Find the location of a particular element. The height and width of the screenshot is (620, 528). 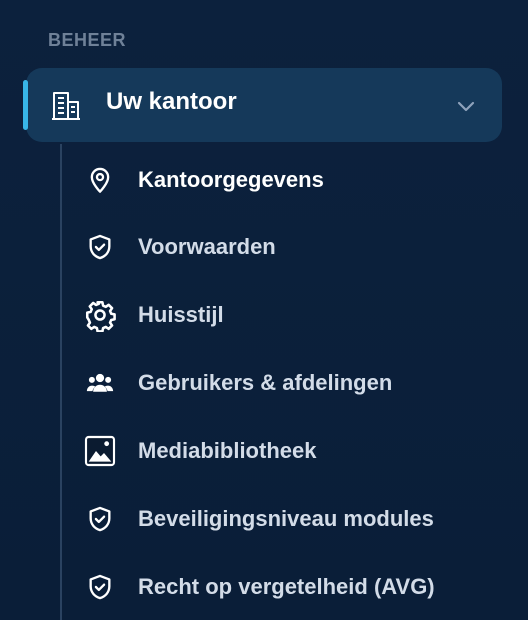

users-icon is located at coordinates (100, 383).